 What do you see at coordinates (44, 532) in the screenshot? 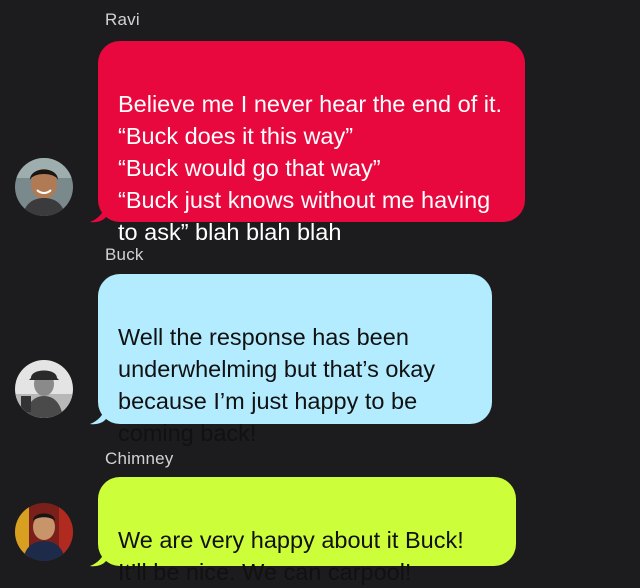
I see `avatar-chimney` at bounding box center [44, 532].